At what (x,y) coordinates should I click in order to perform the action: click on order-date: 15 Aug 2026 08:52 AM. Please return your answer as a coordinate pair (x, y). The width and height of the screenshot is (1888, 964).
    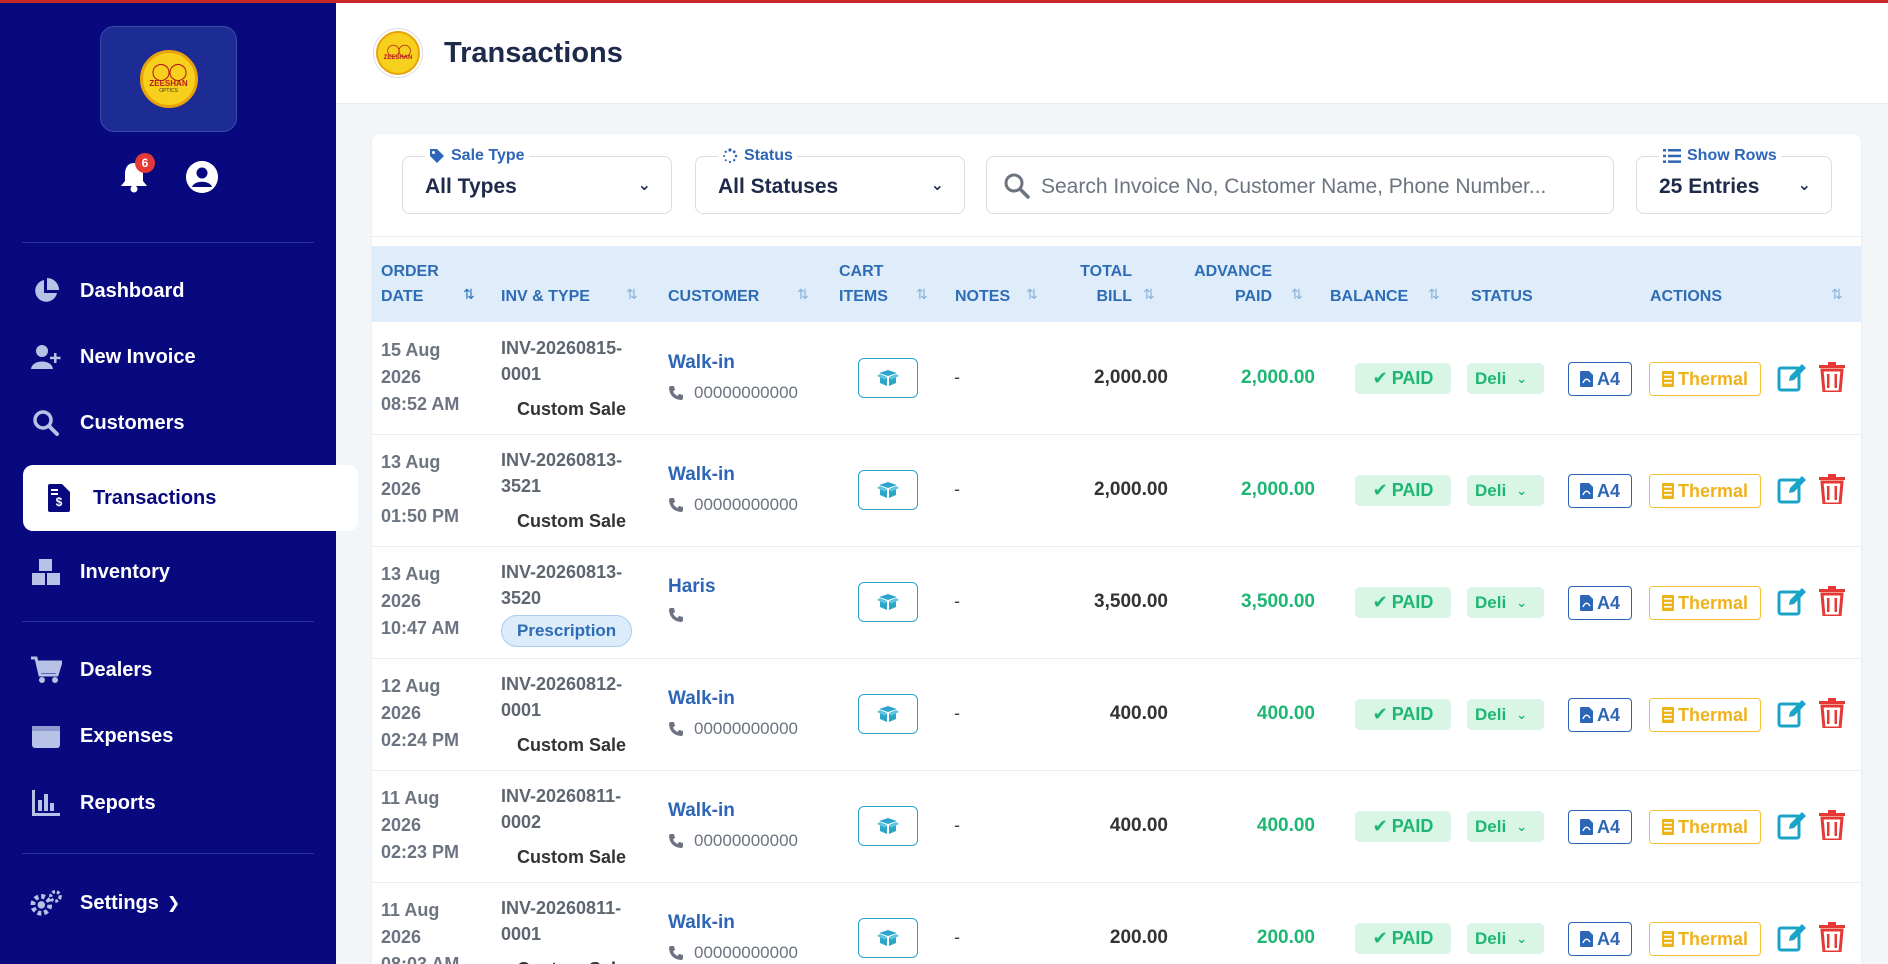
    Looking at the image, I should click on (420, 377).